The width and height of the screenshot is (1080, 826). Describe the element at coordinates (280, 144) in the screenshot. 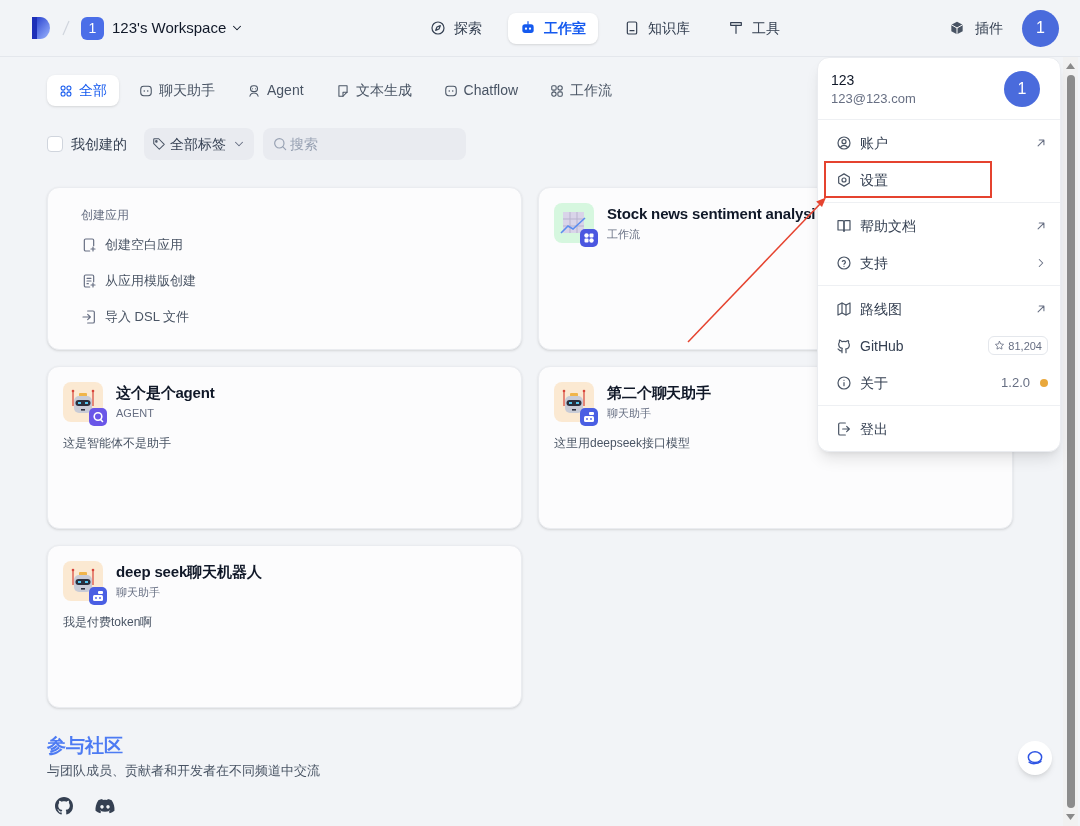

I see `search-icon` at that location.